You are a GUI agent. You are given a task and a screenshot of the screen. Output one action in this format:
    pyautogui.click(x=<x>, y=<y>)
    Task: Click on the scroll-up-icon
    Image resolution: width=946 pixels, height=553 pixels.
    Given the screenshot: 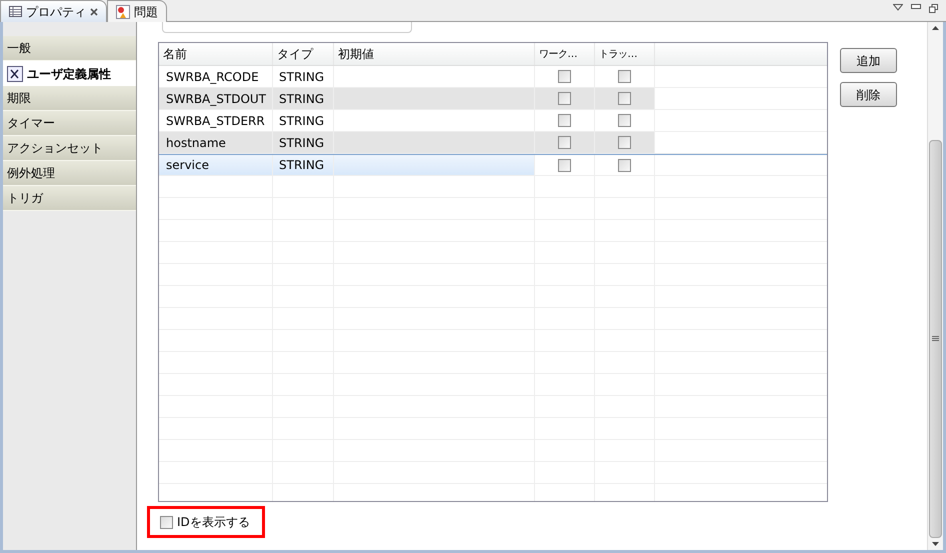 What is the action you would take?
    pyautogui.click(x=935, y=28)
    